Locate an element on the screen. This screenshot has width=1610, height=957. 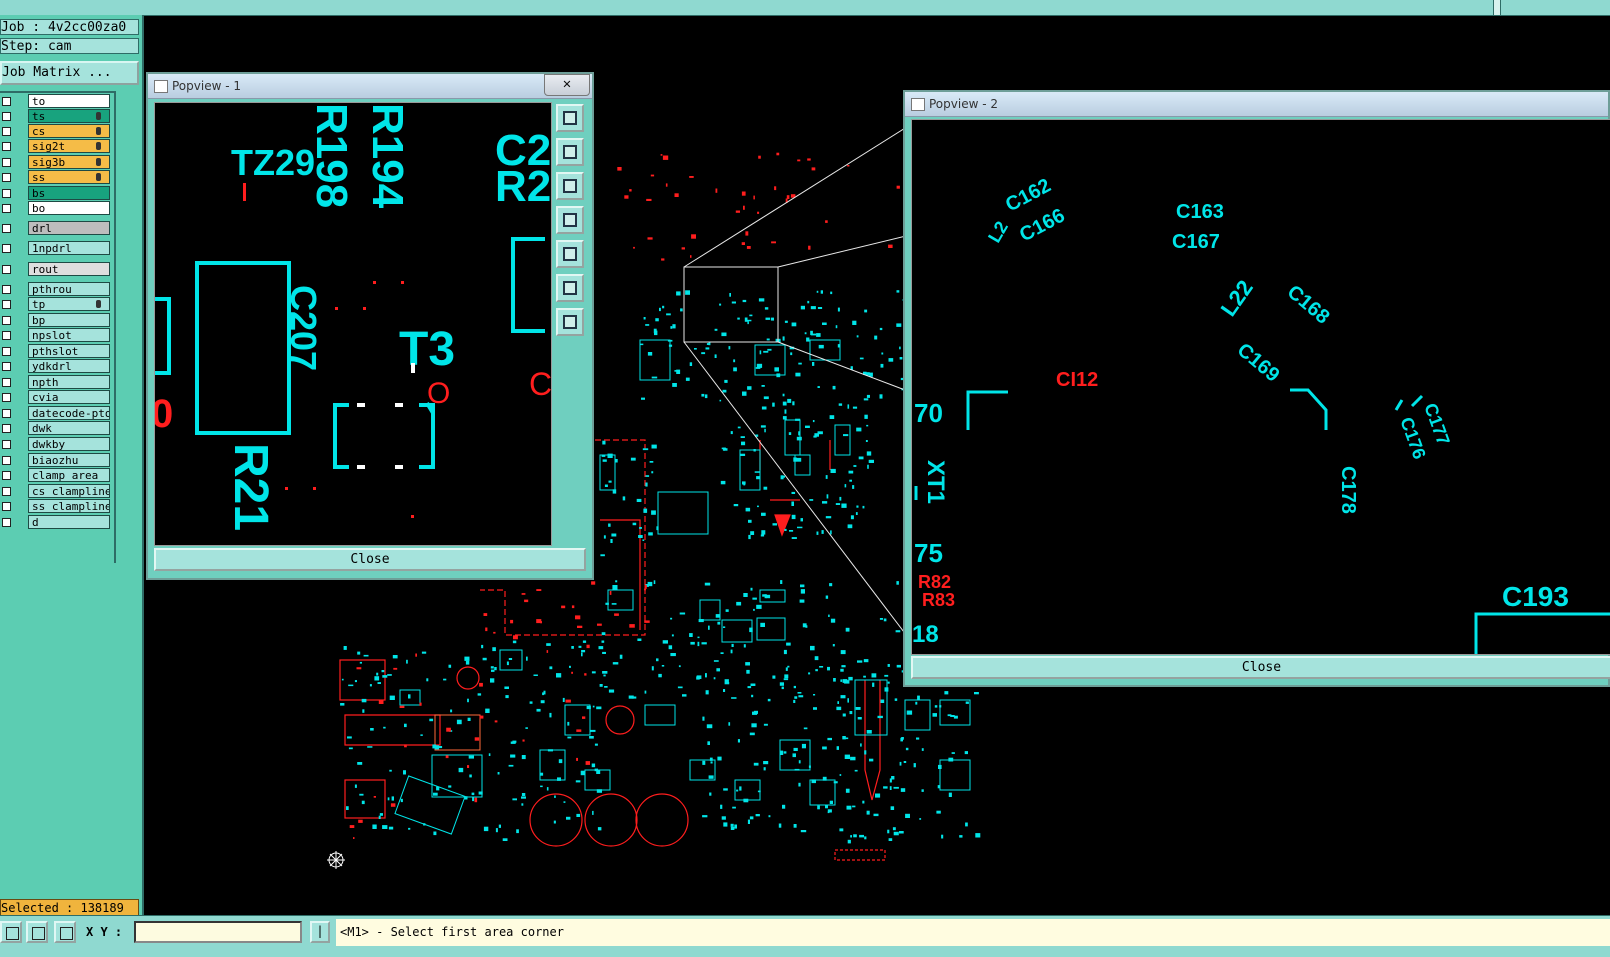
layer-row-to: to is located at coordinates (57, 101).